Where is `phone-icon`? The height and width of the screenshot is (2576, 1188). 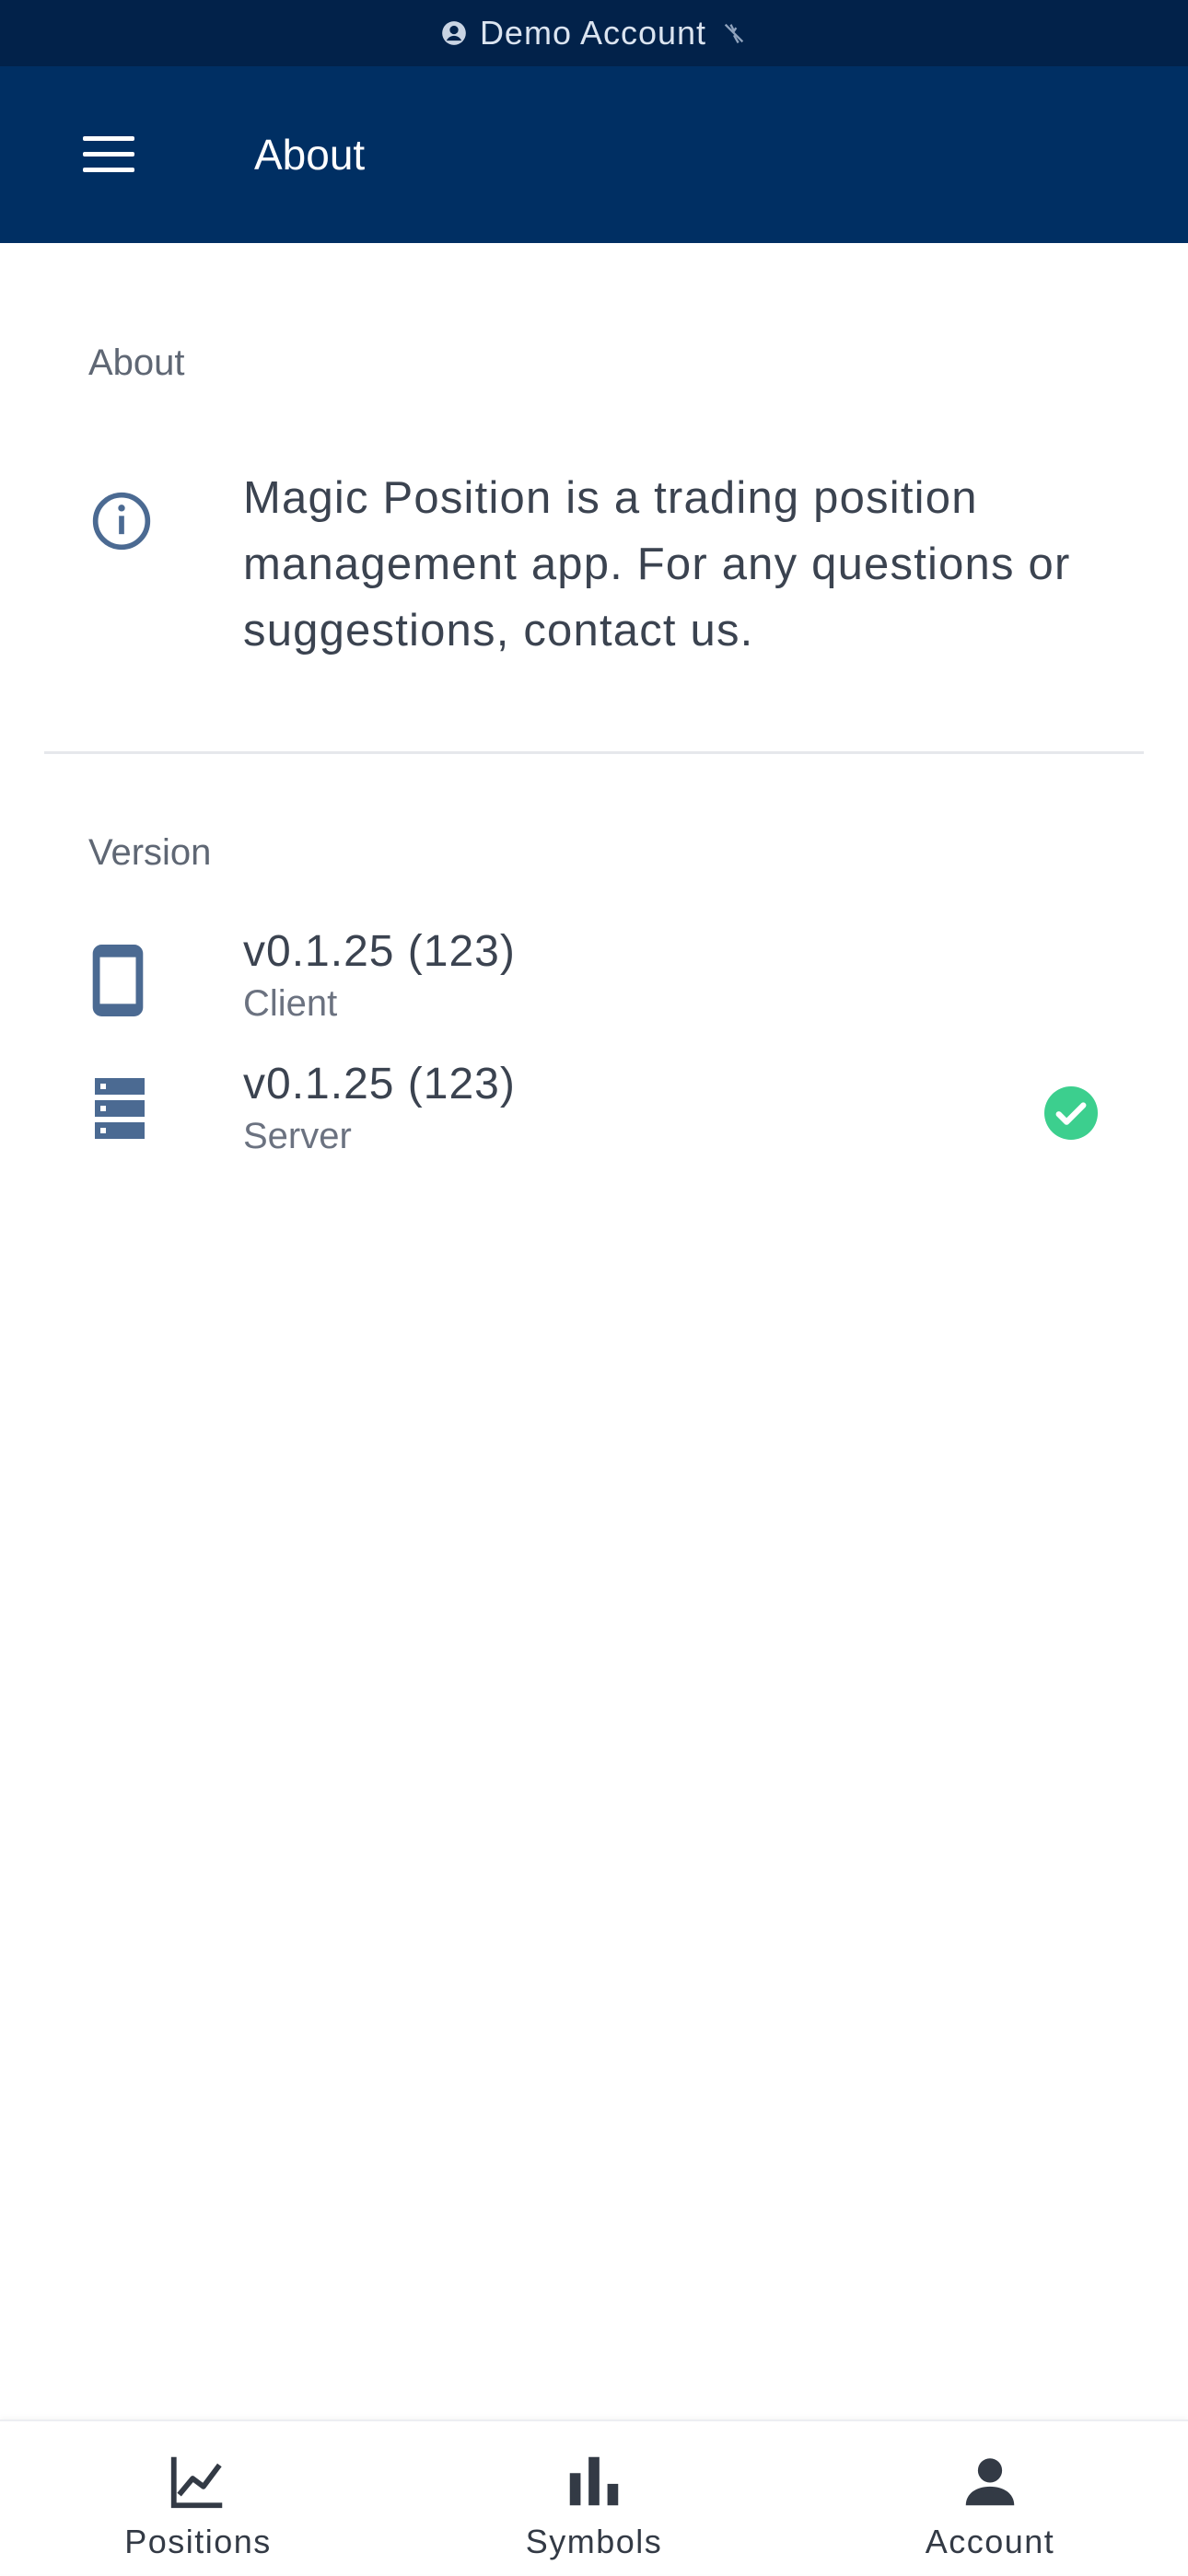 phone-icon is located at coordinates (118, 980).